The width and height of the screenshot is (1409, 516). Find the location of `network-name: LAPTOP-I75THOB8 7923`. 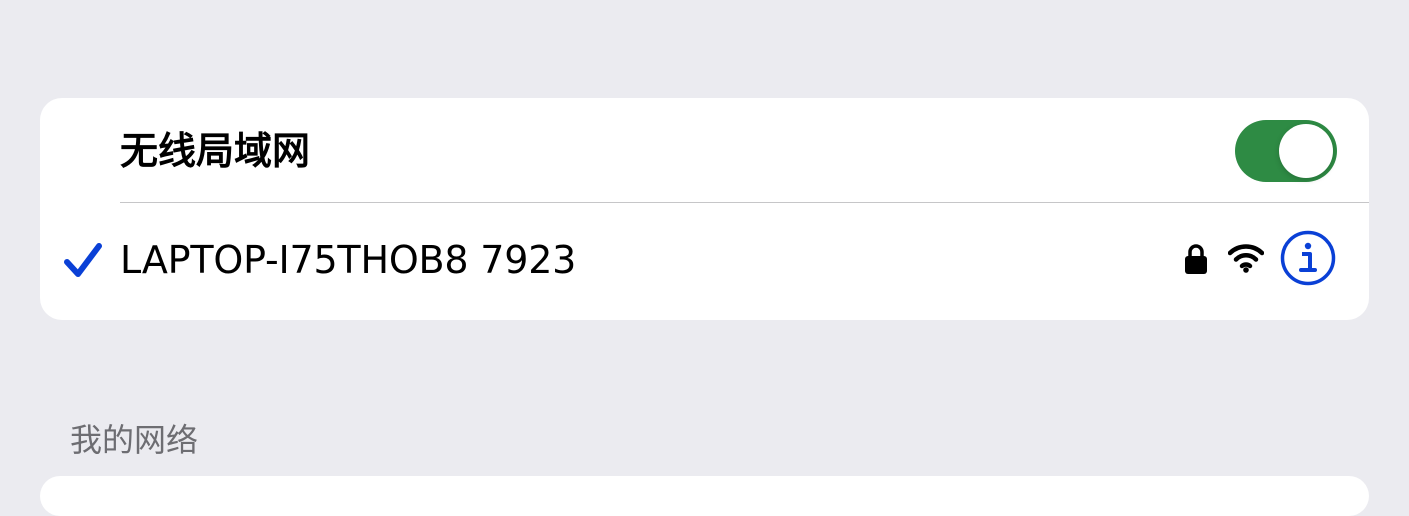

network-name: LAPTOP-I75THOB8 7923 is located at coordinates (348, 260).